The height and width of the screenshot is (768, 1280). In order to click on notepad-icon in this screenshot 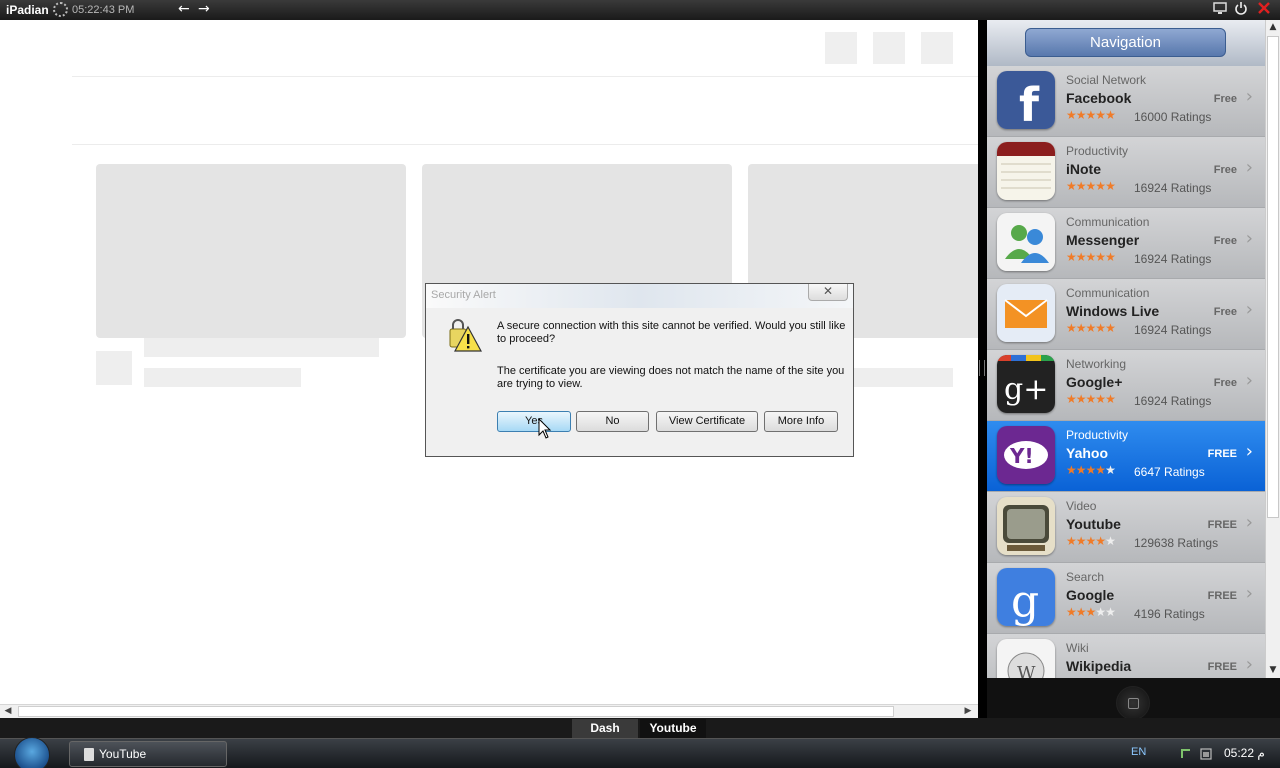, I will do `click(1026, 171)`.